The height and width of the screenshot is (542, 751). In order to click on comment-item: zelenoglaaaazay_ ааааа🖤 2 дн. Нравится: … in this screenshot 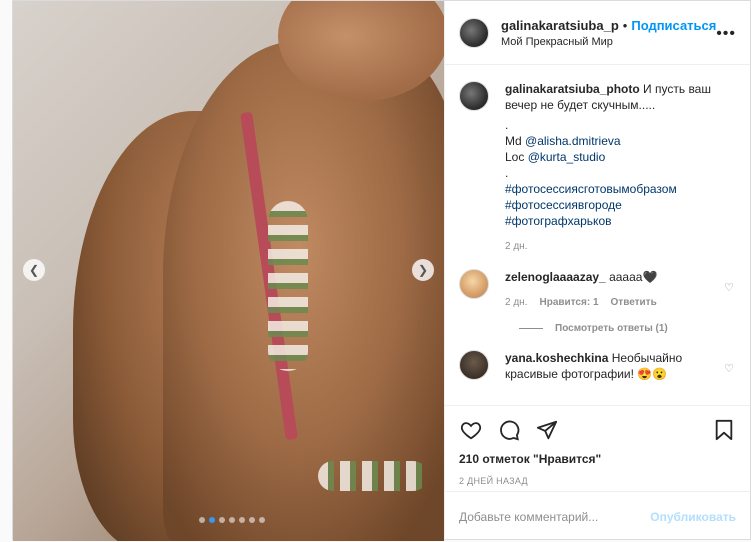, I will do `click(597, 290)`.